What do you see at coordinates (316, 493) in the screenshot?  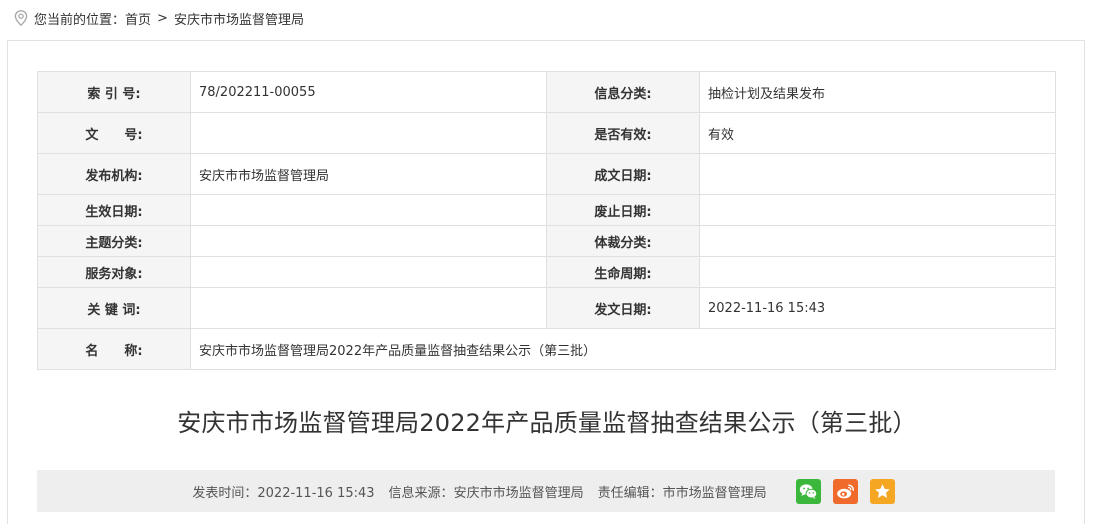 I see `publish-time-value: 2022-11-16 15:43` at bounding box center [316, 493].